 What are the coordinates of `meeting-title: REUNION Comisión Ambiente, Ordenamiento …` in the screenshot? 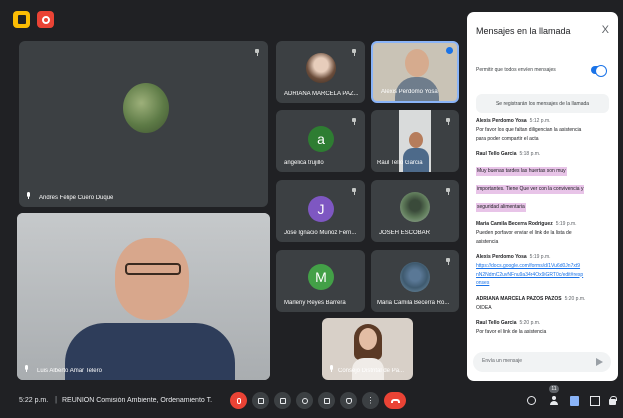 It's located at (137, 400).